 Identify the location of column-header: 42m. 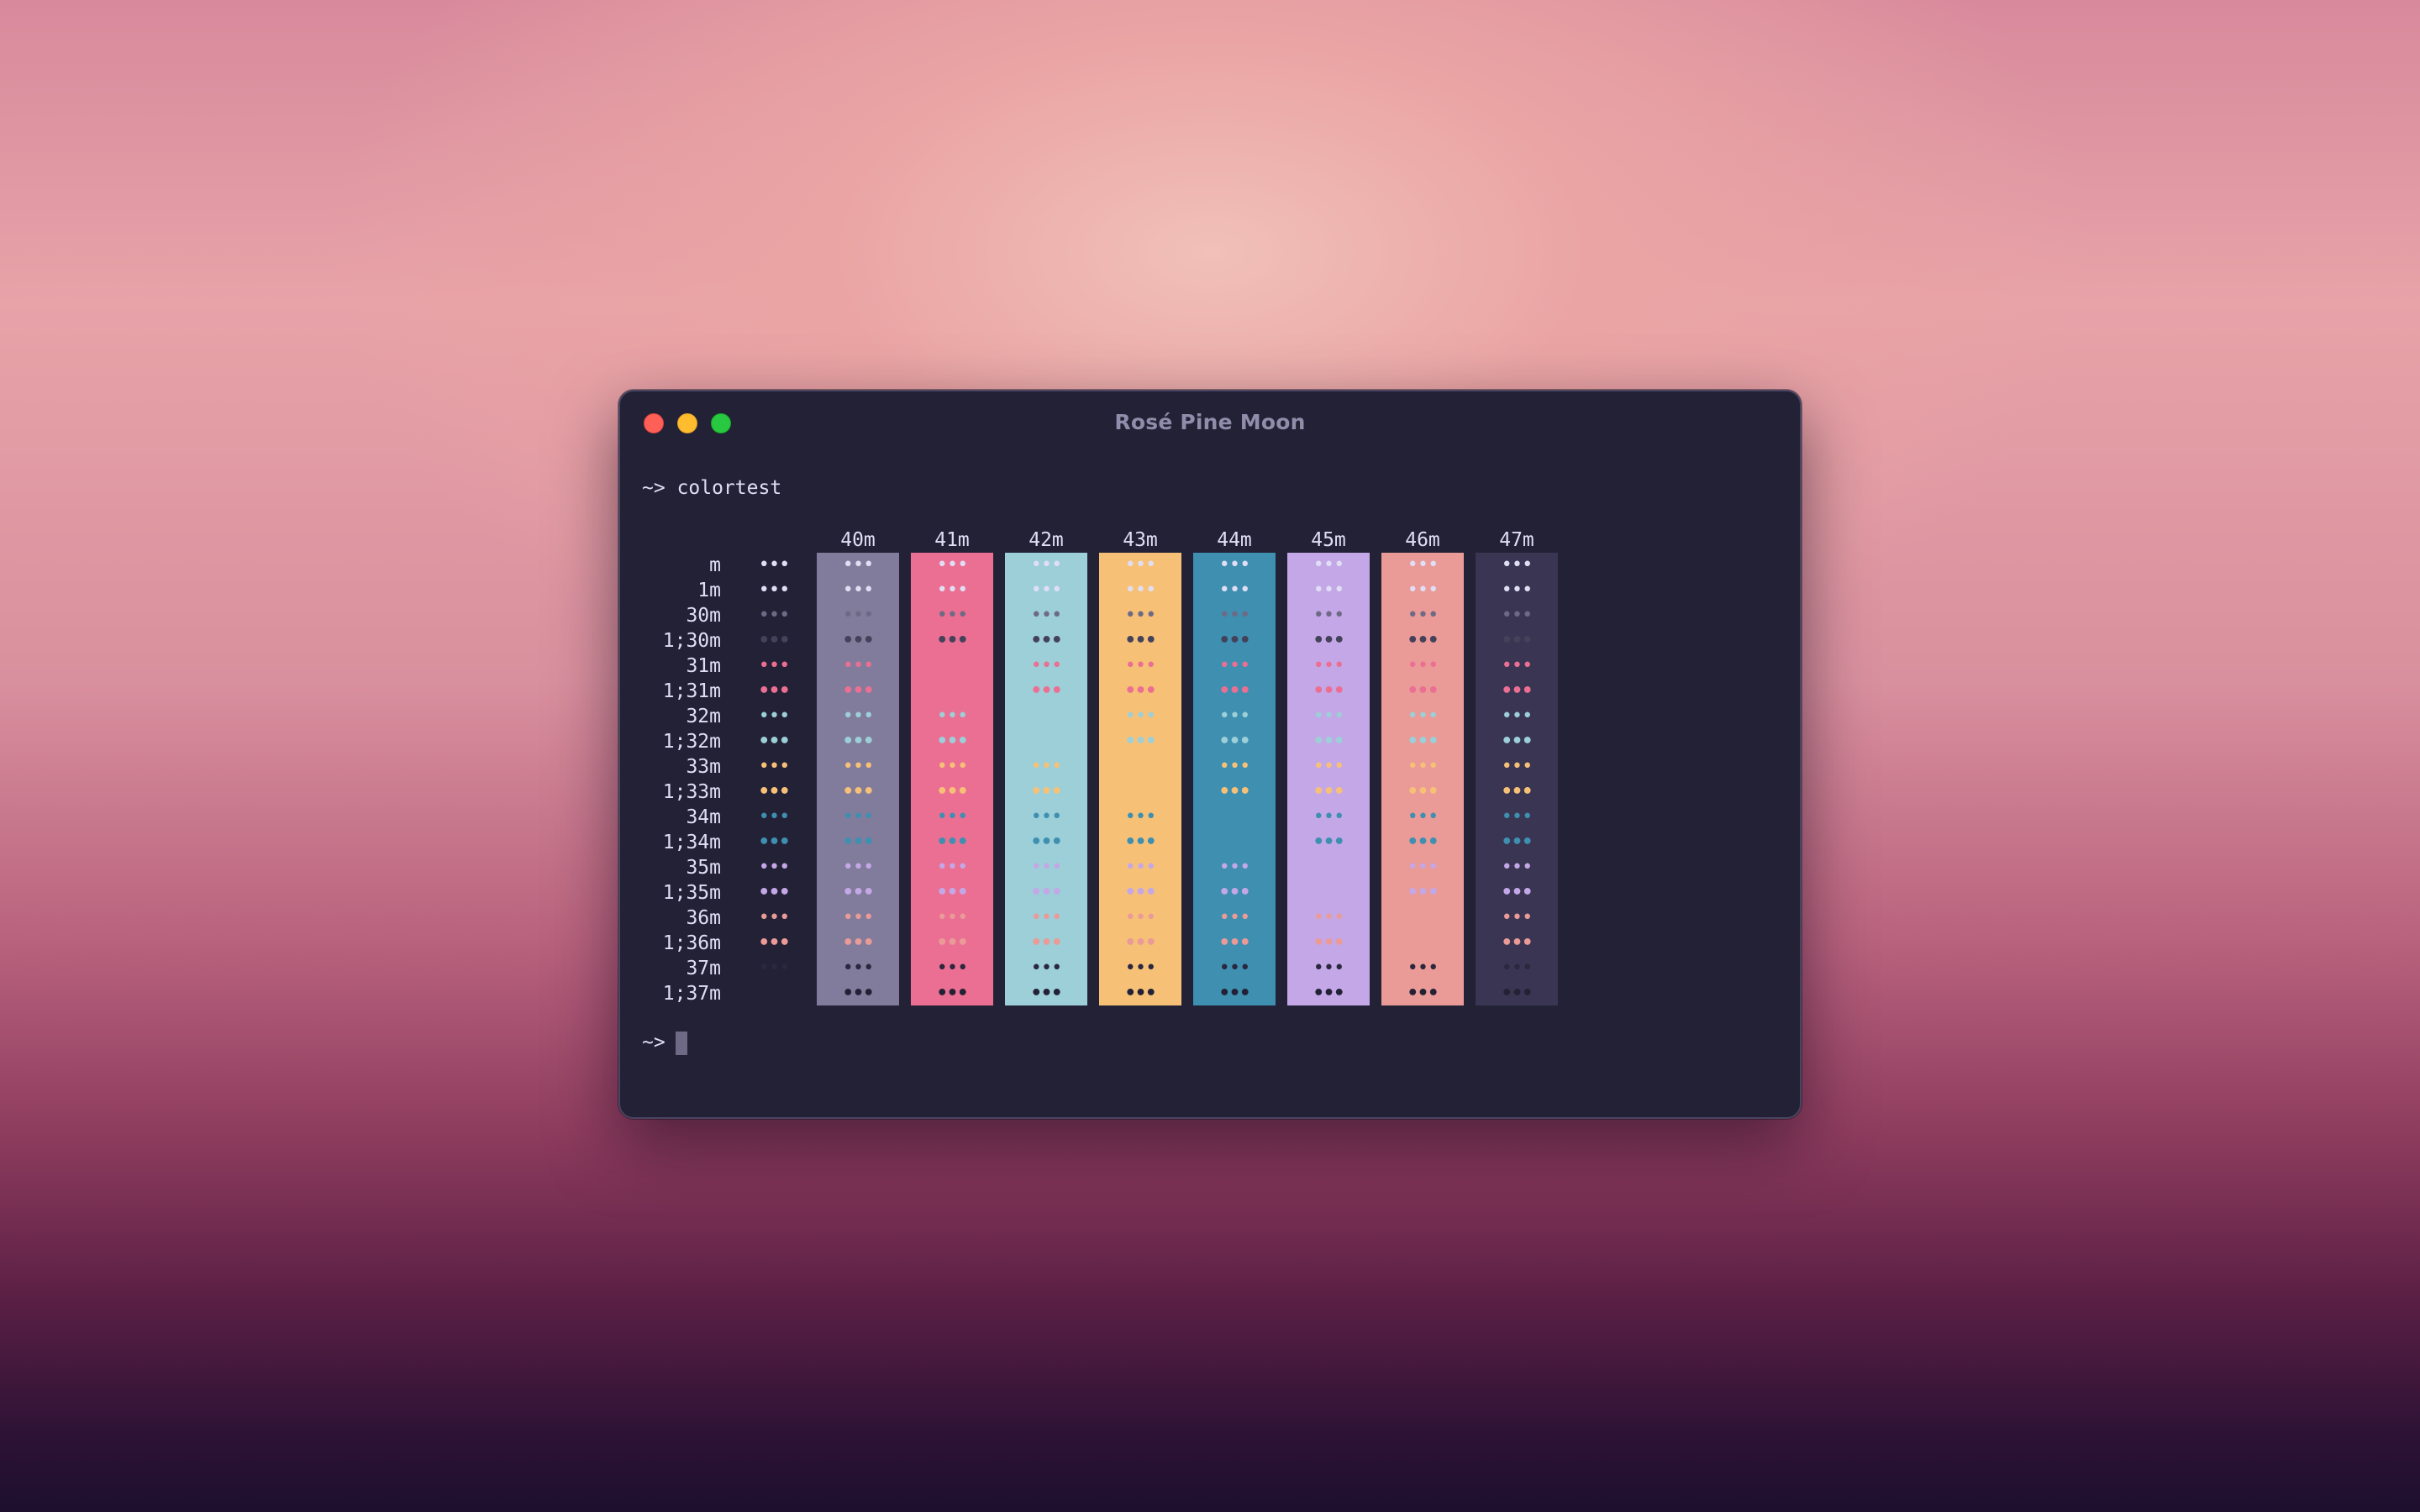
(1046, 540).